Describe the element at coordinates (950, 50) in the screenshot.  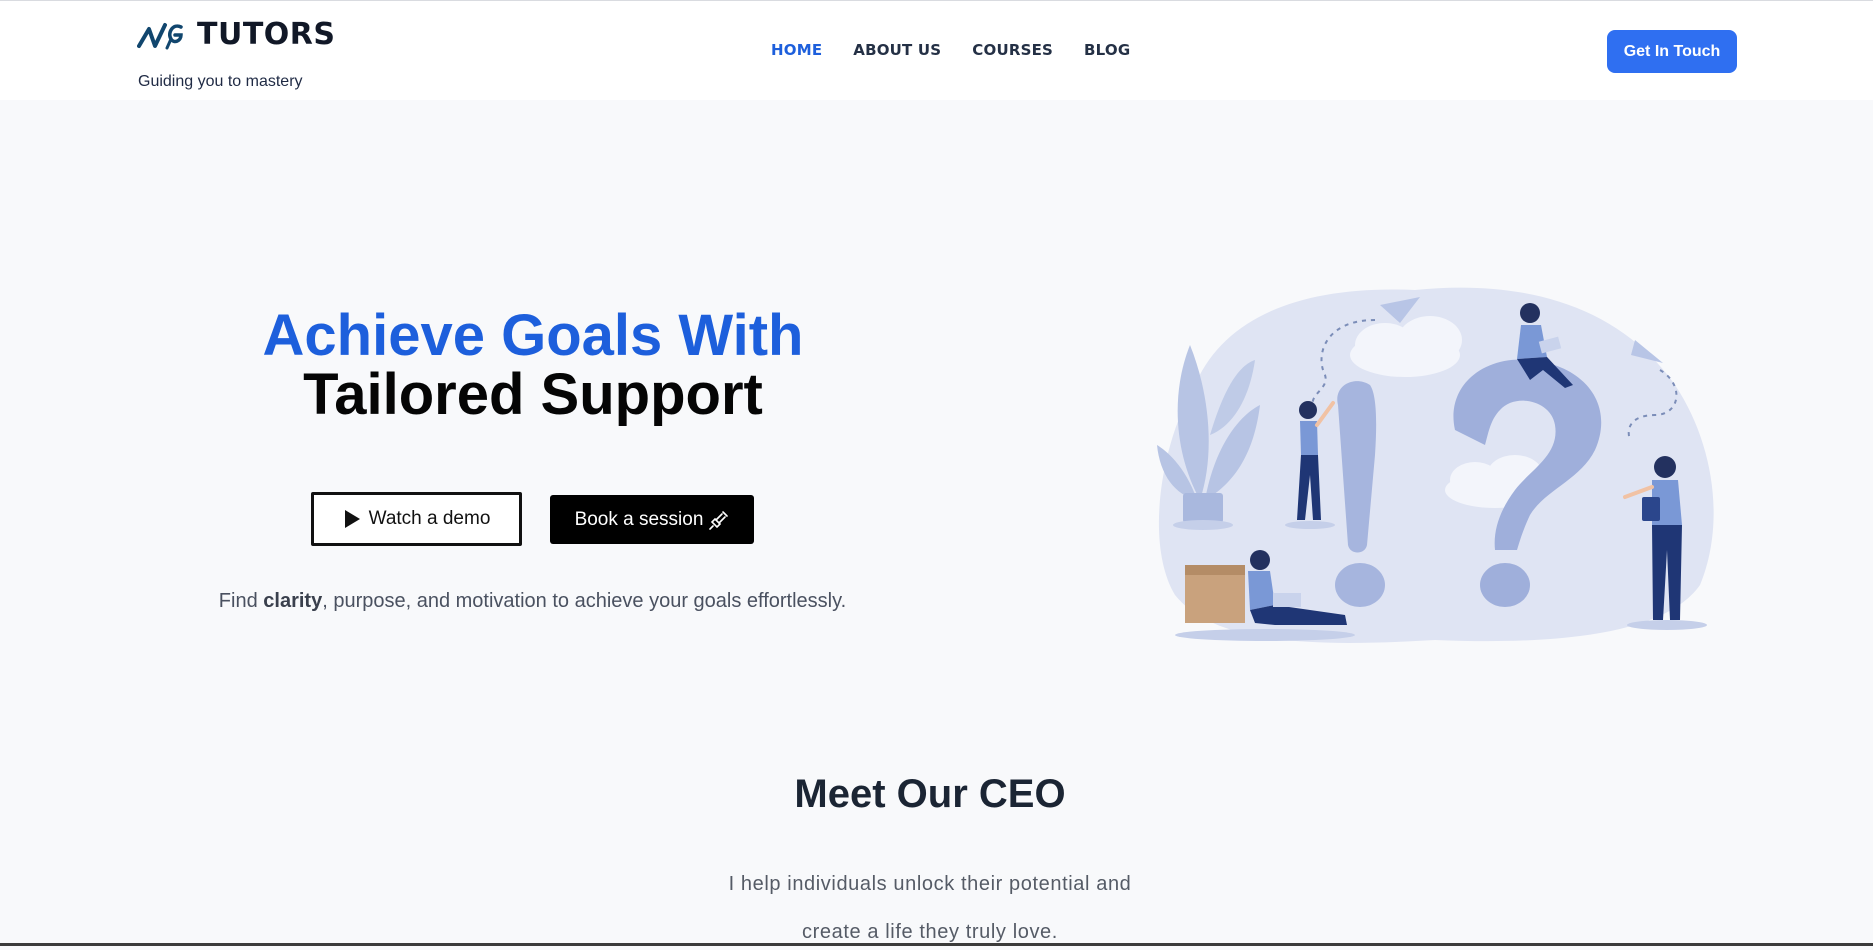
I see `main-nav: HOME ABOUT US COURSES BLOG` at that location.